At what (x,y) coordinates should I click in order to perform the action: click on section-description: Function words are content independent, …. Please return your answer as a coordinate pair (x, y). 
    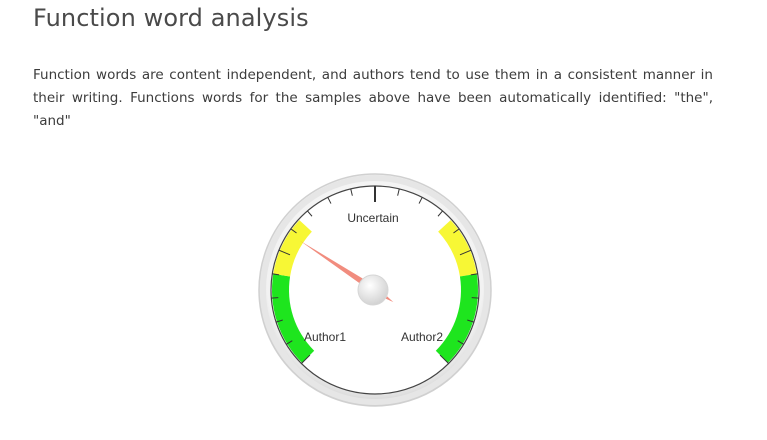
    Looking at the image, I should click on (373, 98).